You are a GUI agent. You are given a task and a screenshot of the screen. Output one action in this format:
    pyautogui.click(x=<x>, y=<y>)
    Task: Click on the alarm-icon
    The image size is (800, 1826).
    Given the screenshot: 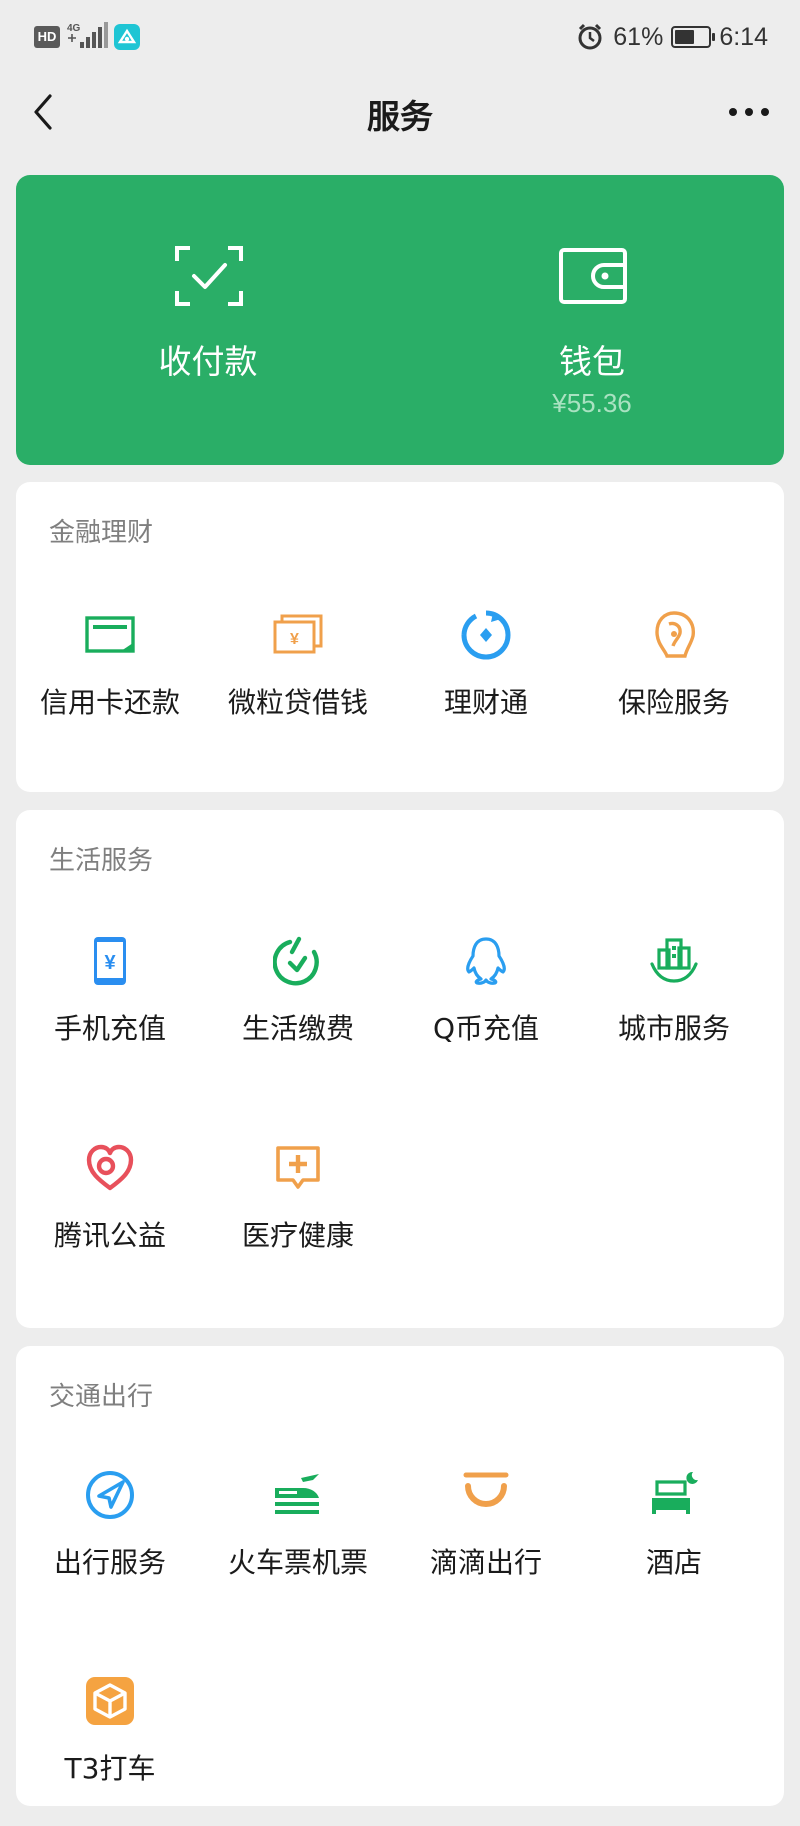 What is the action you would take?
    pyautogui.click(x=590, y=36)
    